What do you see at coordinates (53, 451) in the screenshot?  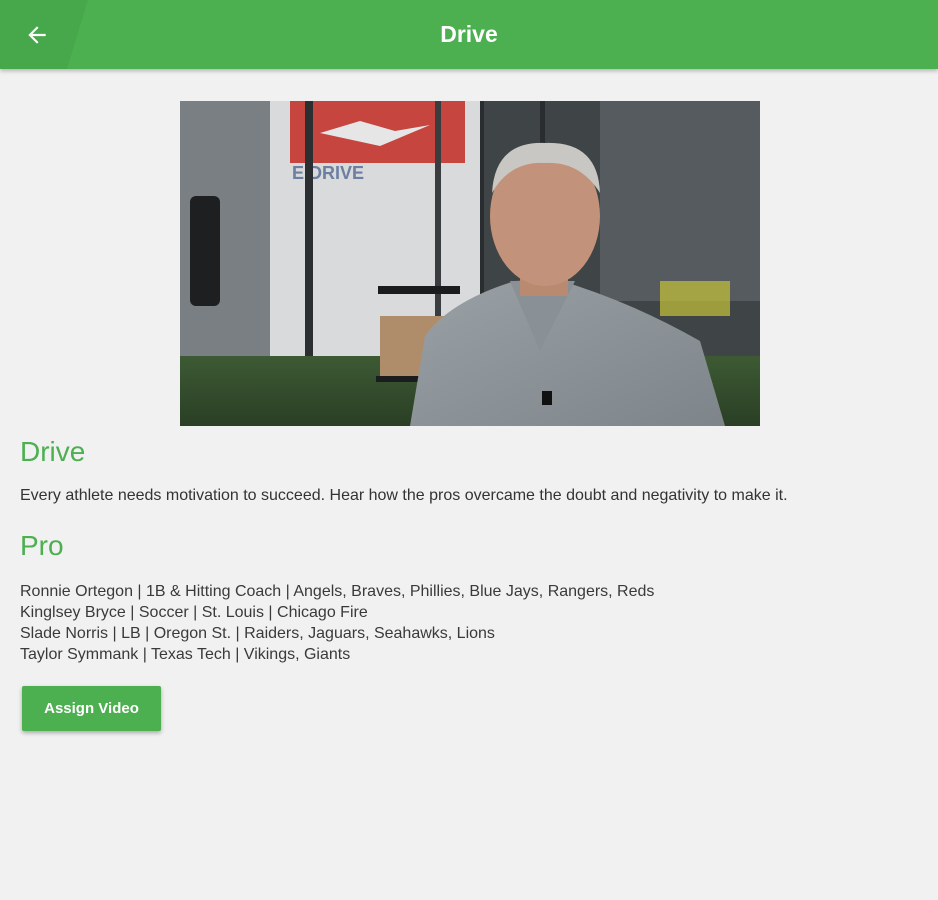 I see `video-title: Drive` at bounding box center [53, 451].